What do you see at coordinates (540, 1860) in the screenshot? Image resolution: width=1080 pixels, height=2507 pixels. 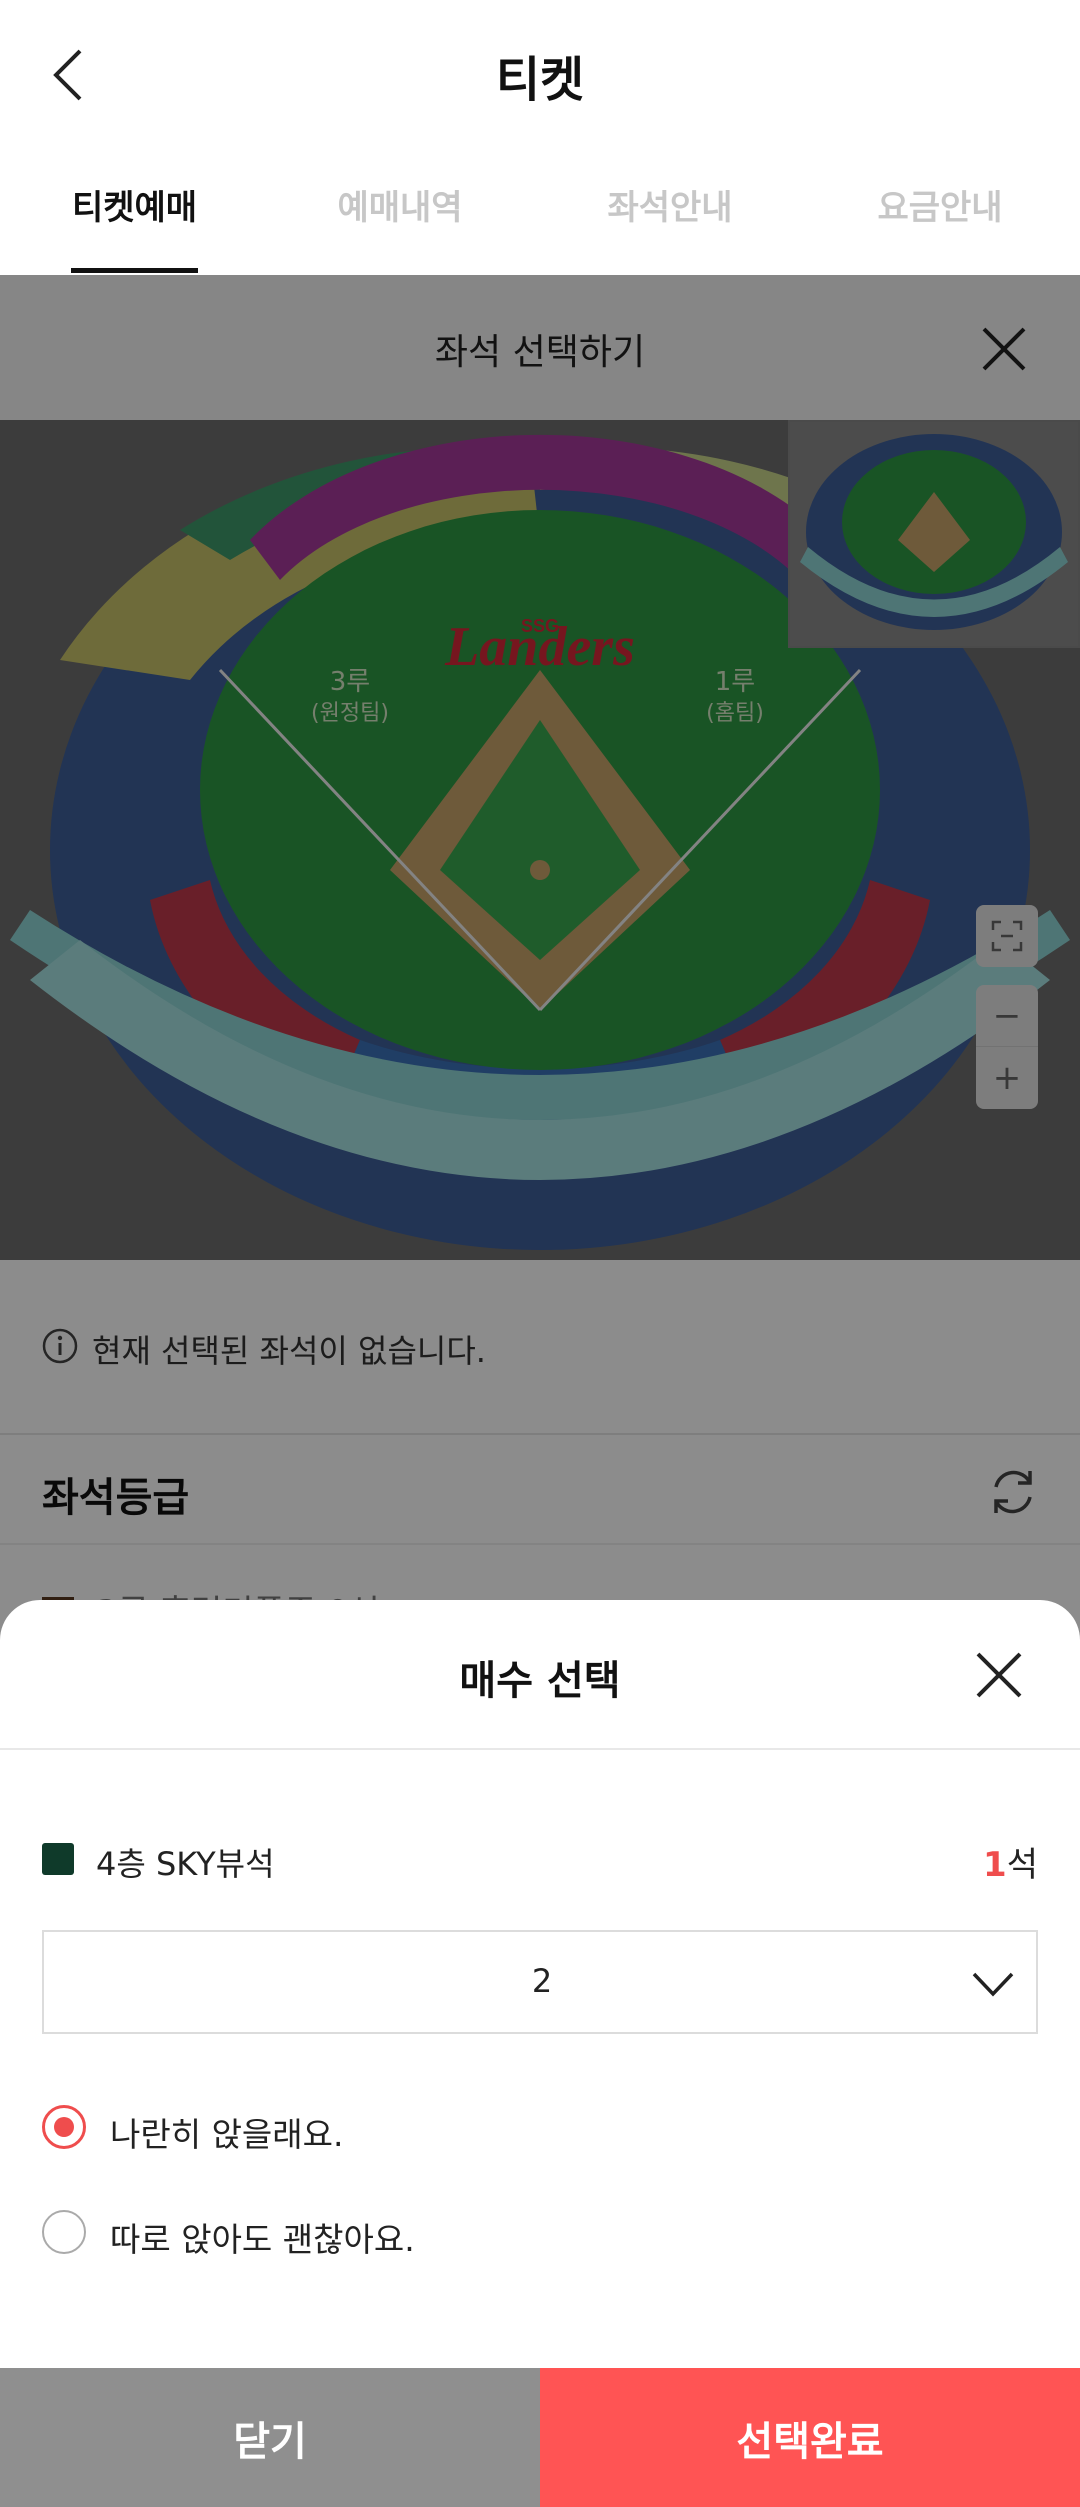 I see `seat-type-row: 4층 SKY뷰석 1석` at bounding box center [540, 1860].